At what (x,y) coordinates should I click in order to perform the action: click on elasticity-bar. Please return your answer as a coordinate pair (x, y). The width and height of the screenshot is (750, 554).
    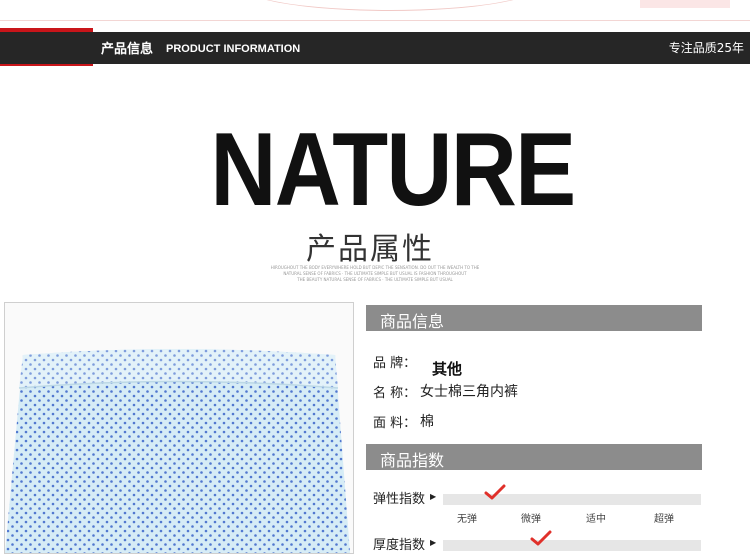
    Looking at the image, I should click on (572, 499).